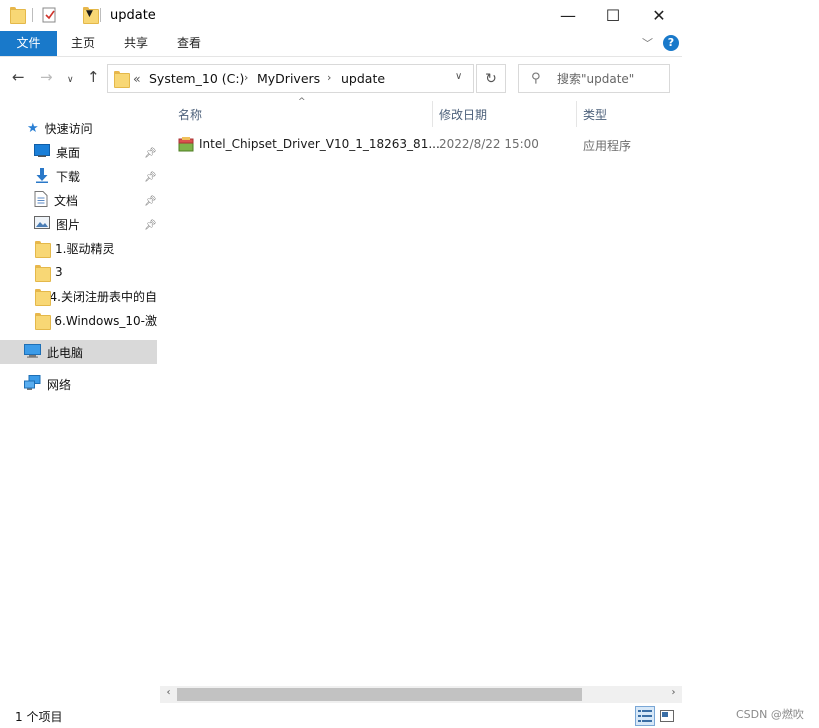 The height and width of the screenshot is (728, 819). Describe the element at coordinates (133, 15) in the screenshot. I see `window-title: update` at that location.